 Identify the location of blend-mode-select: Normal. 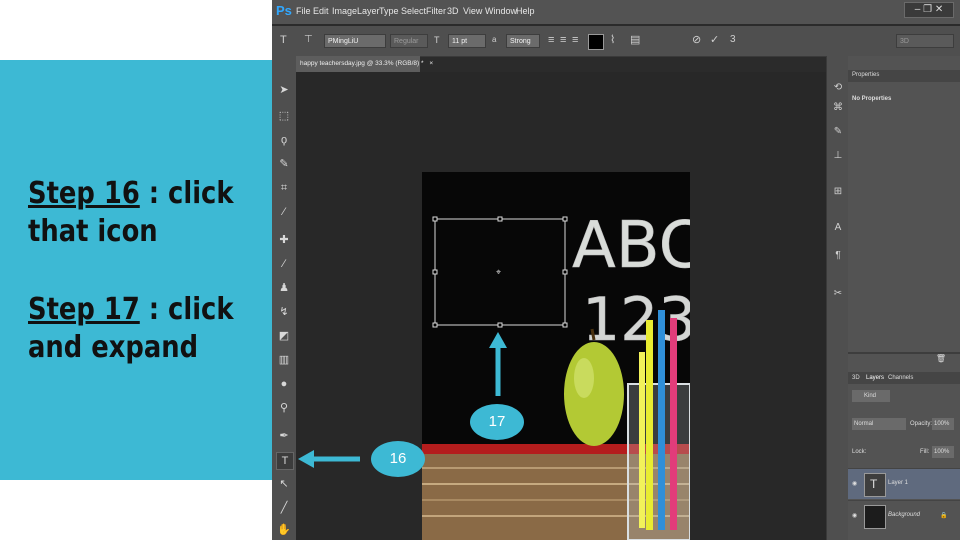
(879, 424).